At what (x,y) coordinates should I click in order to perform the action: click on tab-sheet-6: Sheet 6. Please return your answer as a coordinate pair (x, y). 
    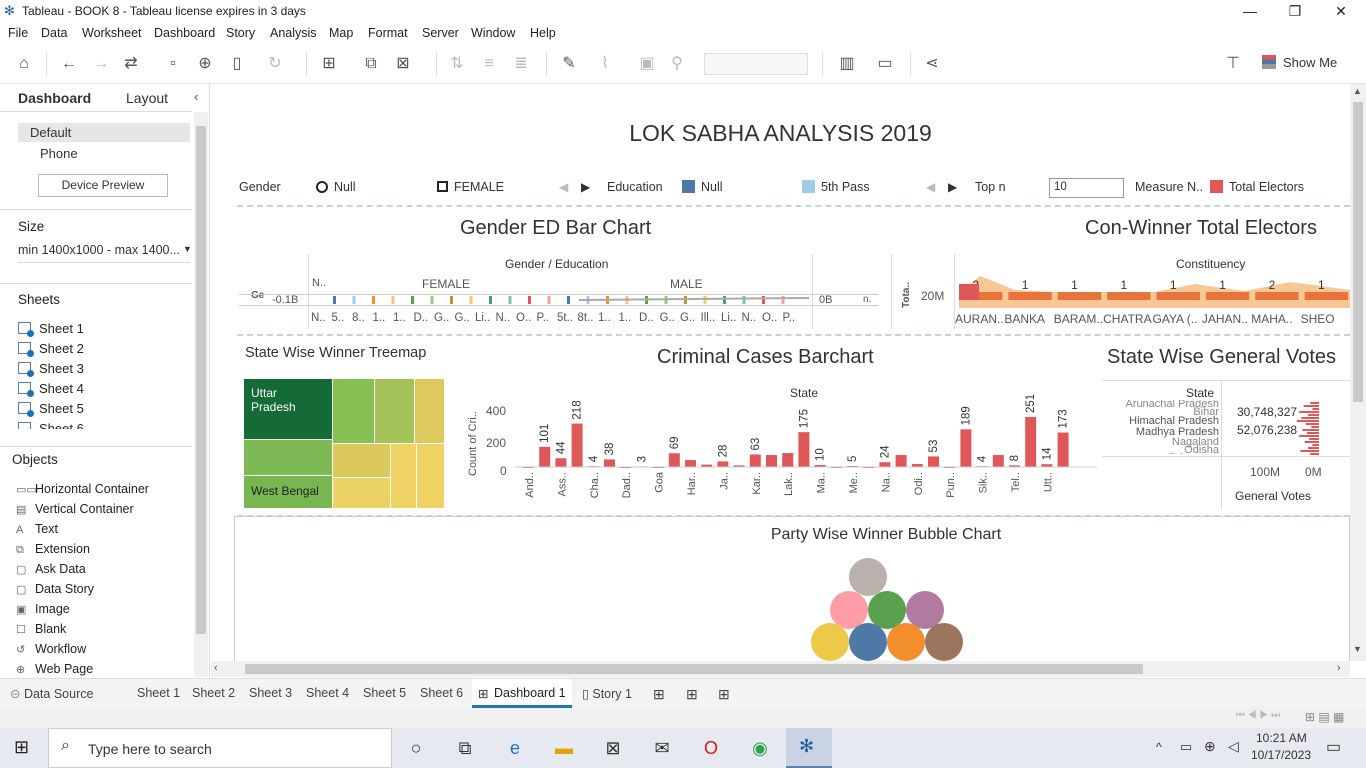
    Looking at the image, I should click on (441, 693).